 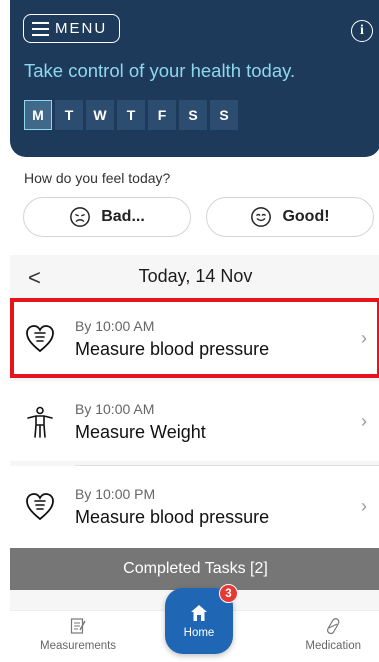 What do you see at coordinates (194, 506) in the screenshot?
I see `task-item: By 10:00 PM Measure blood pressure ›` at bounding box center [194, 506].